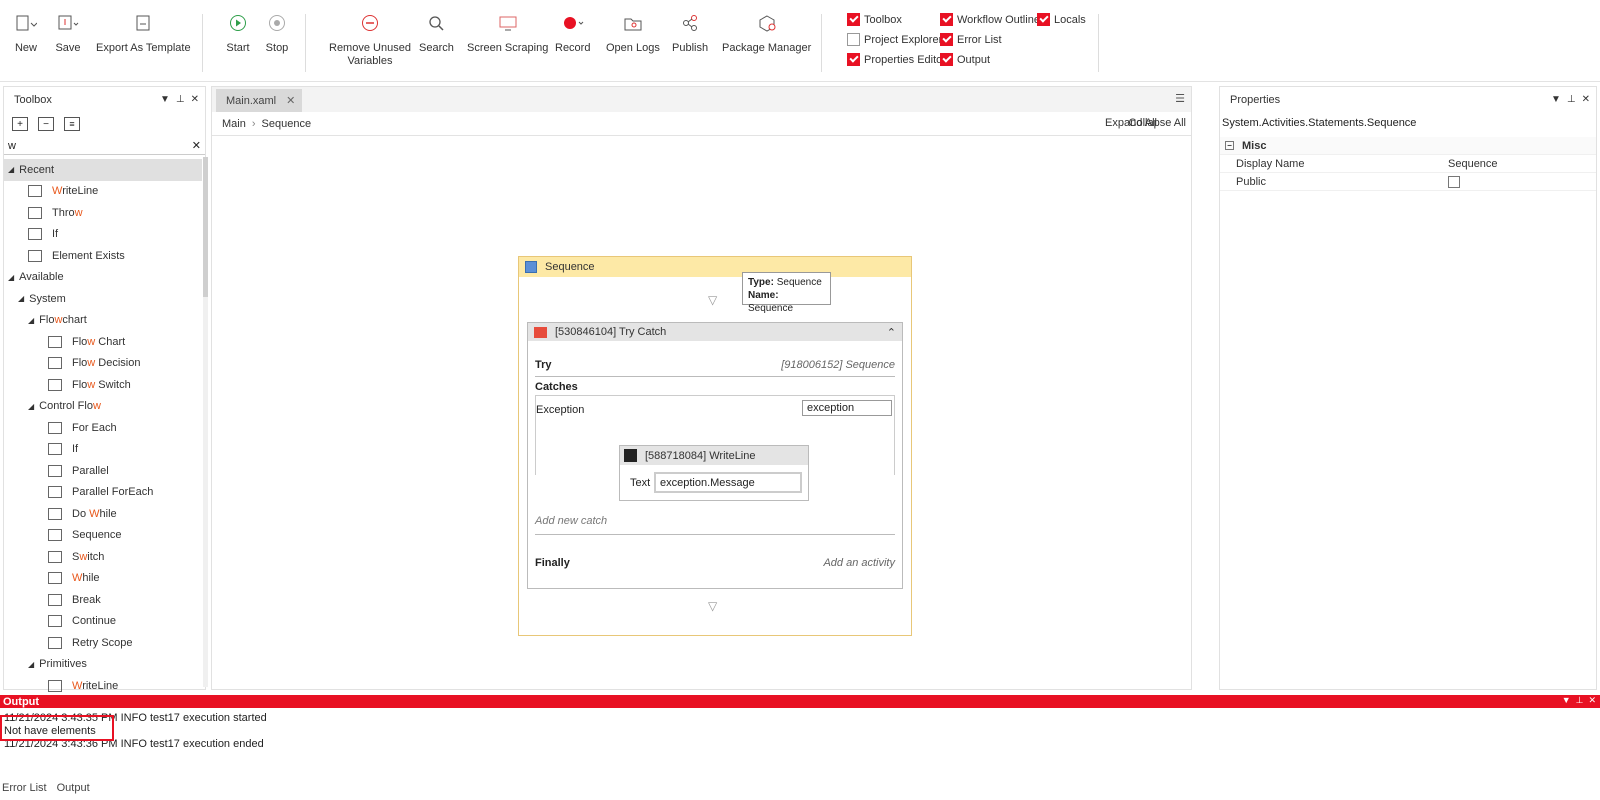 Image resolution: width=1600 pixels, height=800 pixels. I want to click on text-input: exception.Message, so click(728, 482).